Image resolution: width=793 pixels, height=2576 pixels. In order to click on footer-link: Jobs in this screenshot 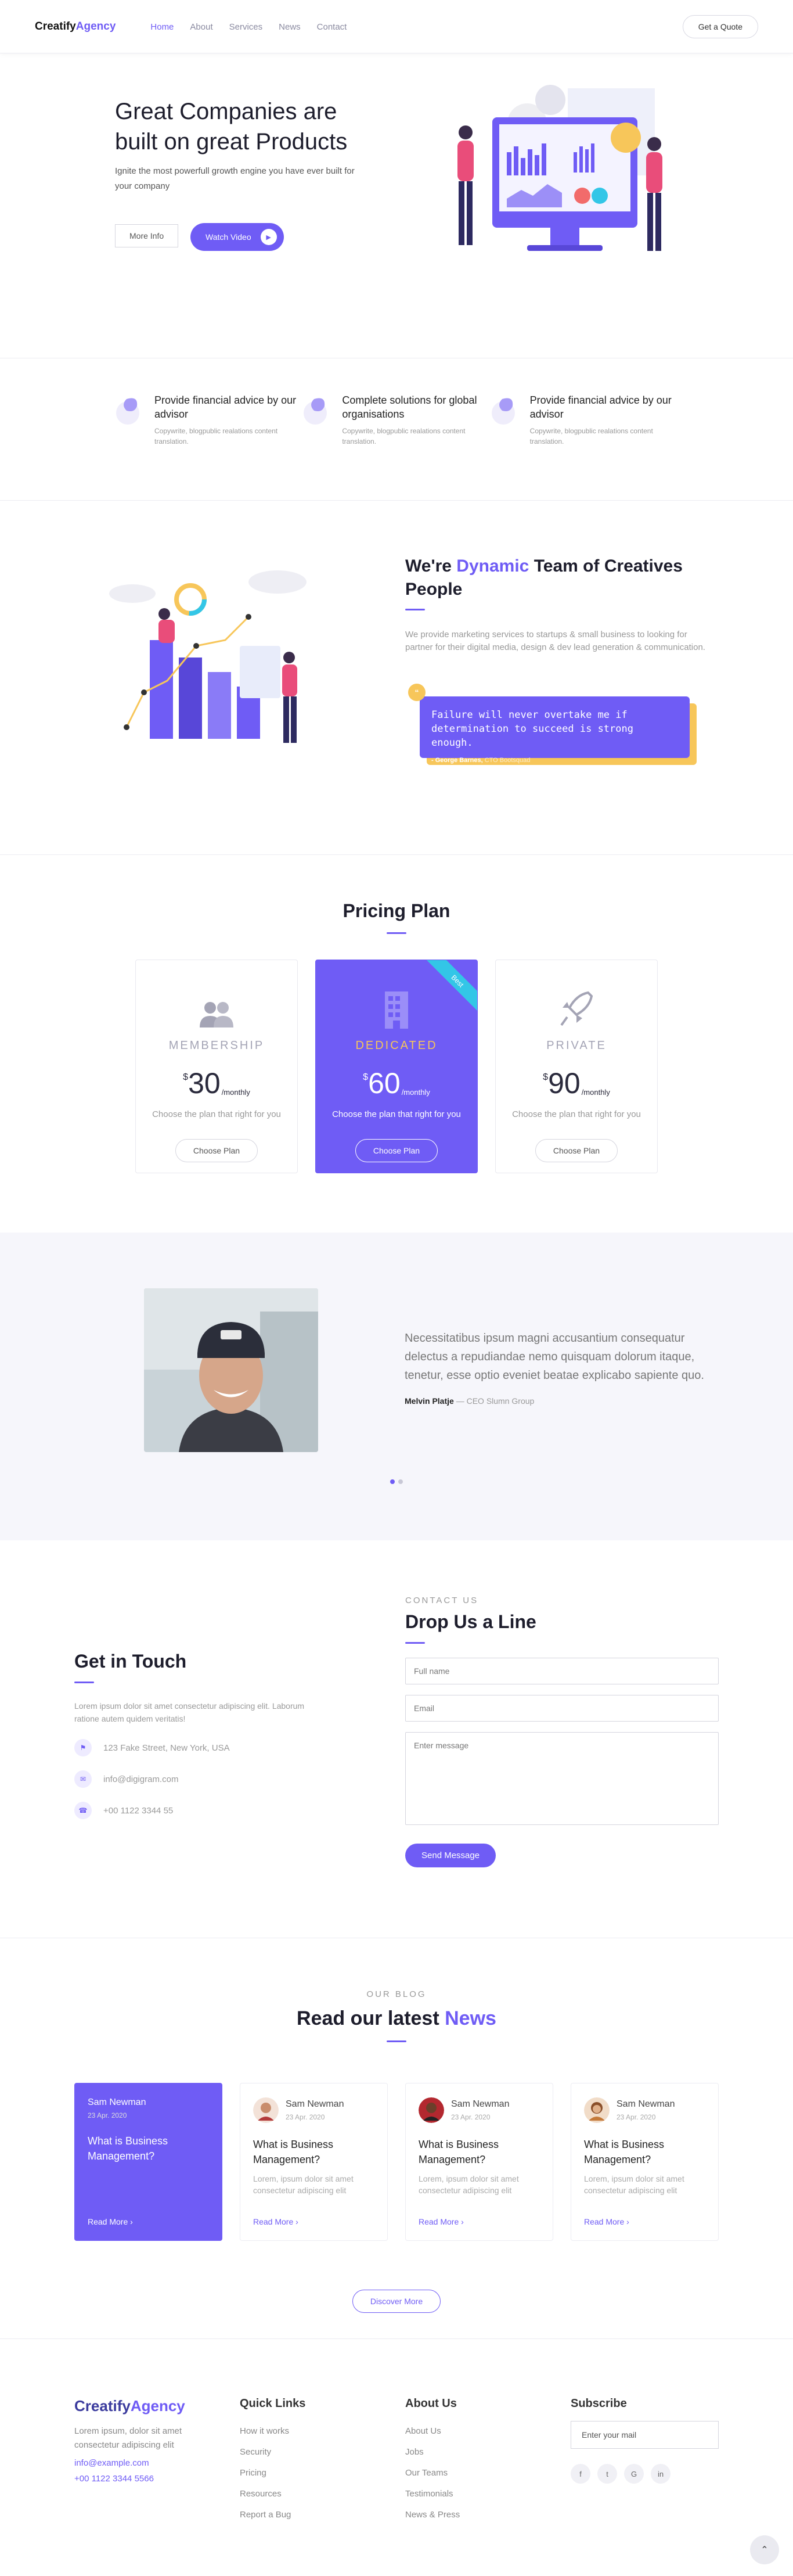, I will do `click(432, 2453)`.